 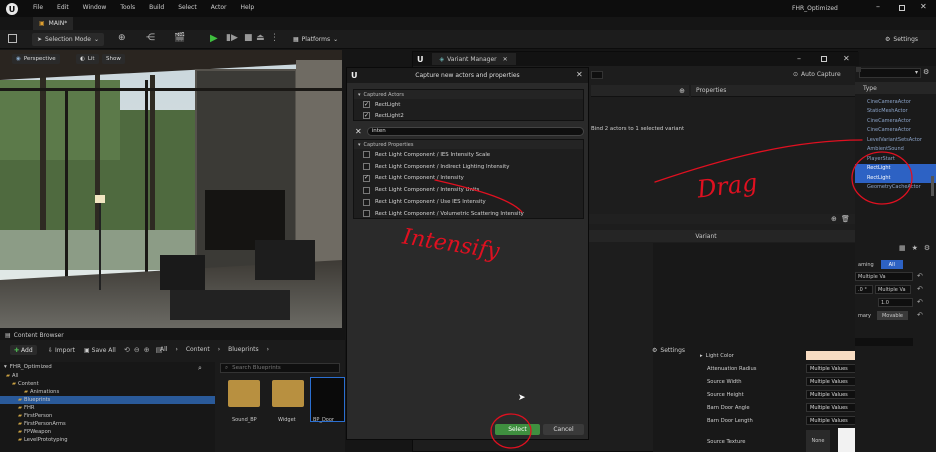 What do you see at coordinates (468, 202) in the screenshot?
I see `property-row: Rect Light Component / Use IES Intensity` at bounding box center [468, 202].